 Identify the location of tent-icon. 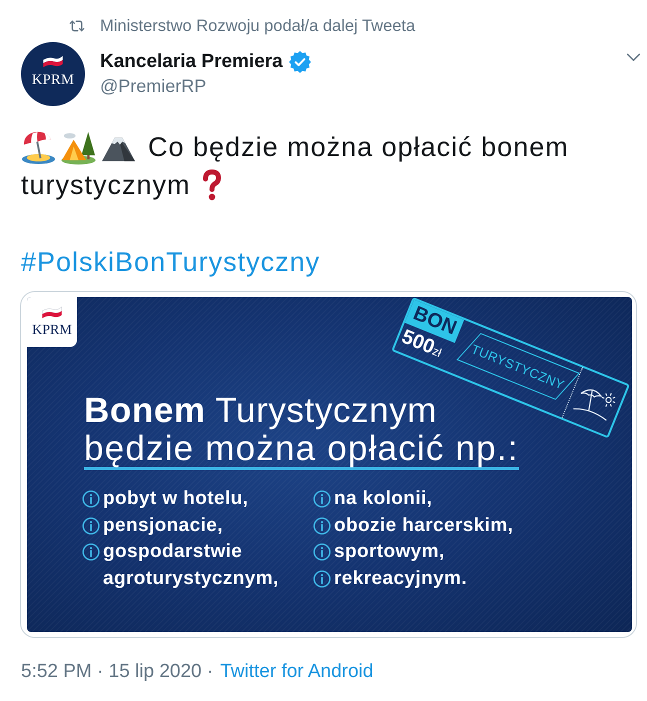
(78, 147).